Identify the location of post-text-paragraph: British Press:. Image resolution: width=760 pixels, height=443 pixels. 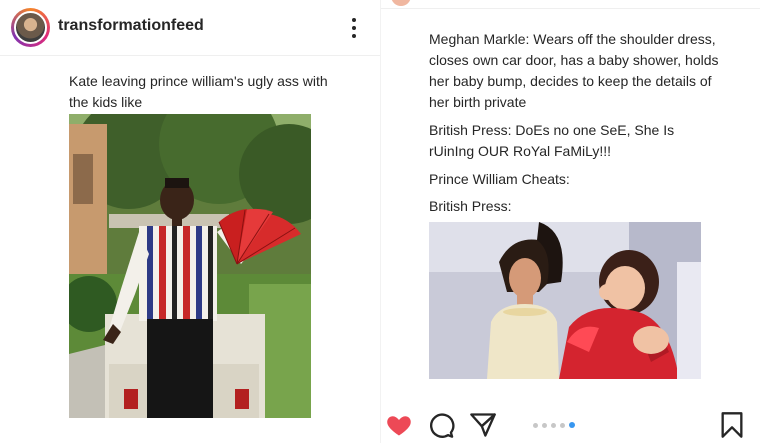
(470, 206).